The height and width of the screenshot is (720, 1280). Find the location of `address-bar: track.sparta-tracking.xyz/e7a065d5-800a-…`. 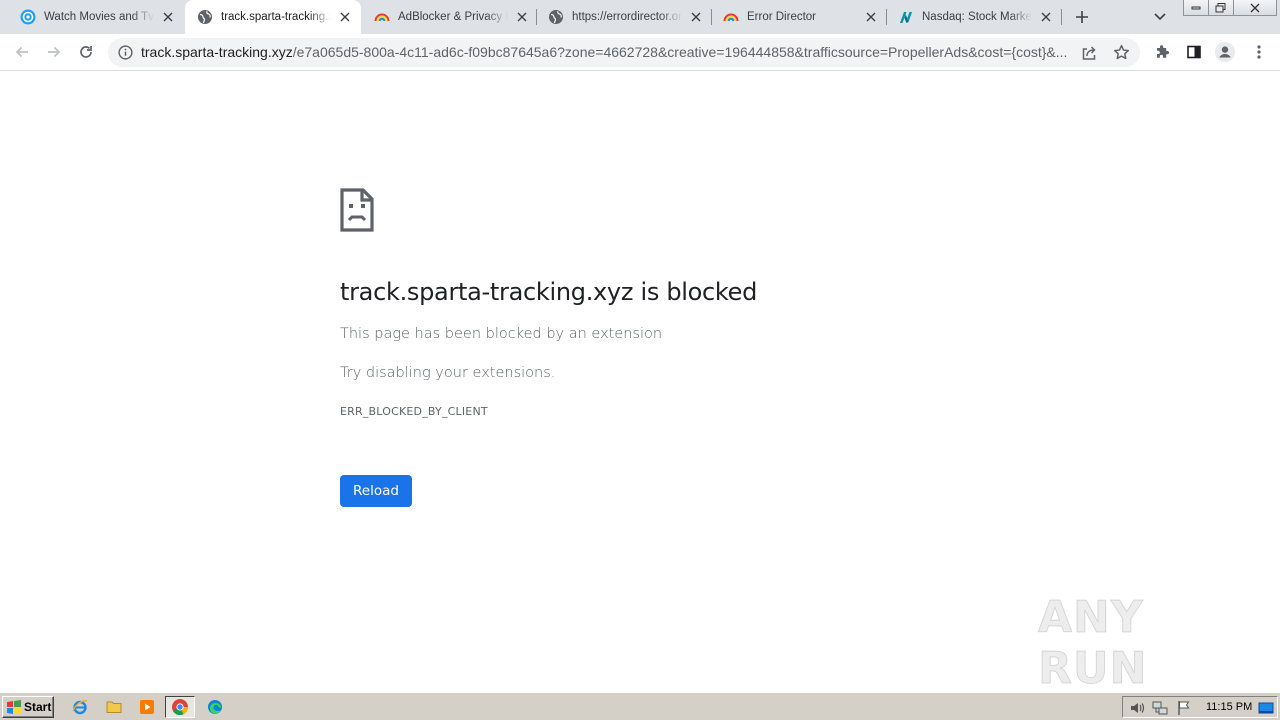

address-bar: track.sparta-tracking.xyz/e7a065d5-800a-… is located at coordinates (624, 52).